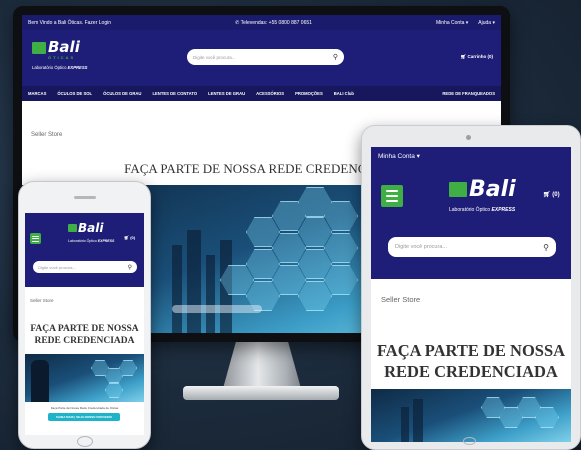 This screenshot has height=450, width=581. What do you see at coordinates (59, 55) in the screenshot?
I see `bali-logo: Bali ÓTICAS Laboratório Óptico EXPRESS` at bounding box center [59, 55].